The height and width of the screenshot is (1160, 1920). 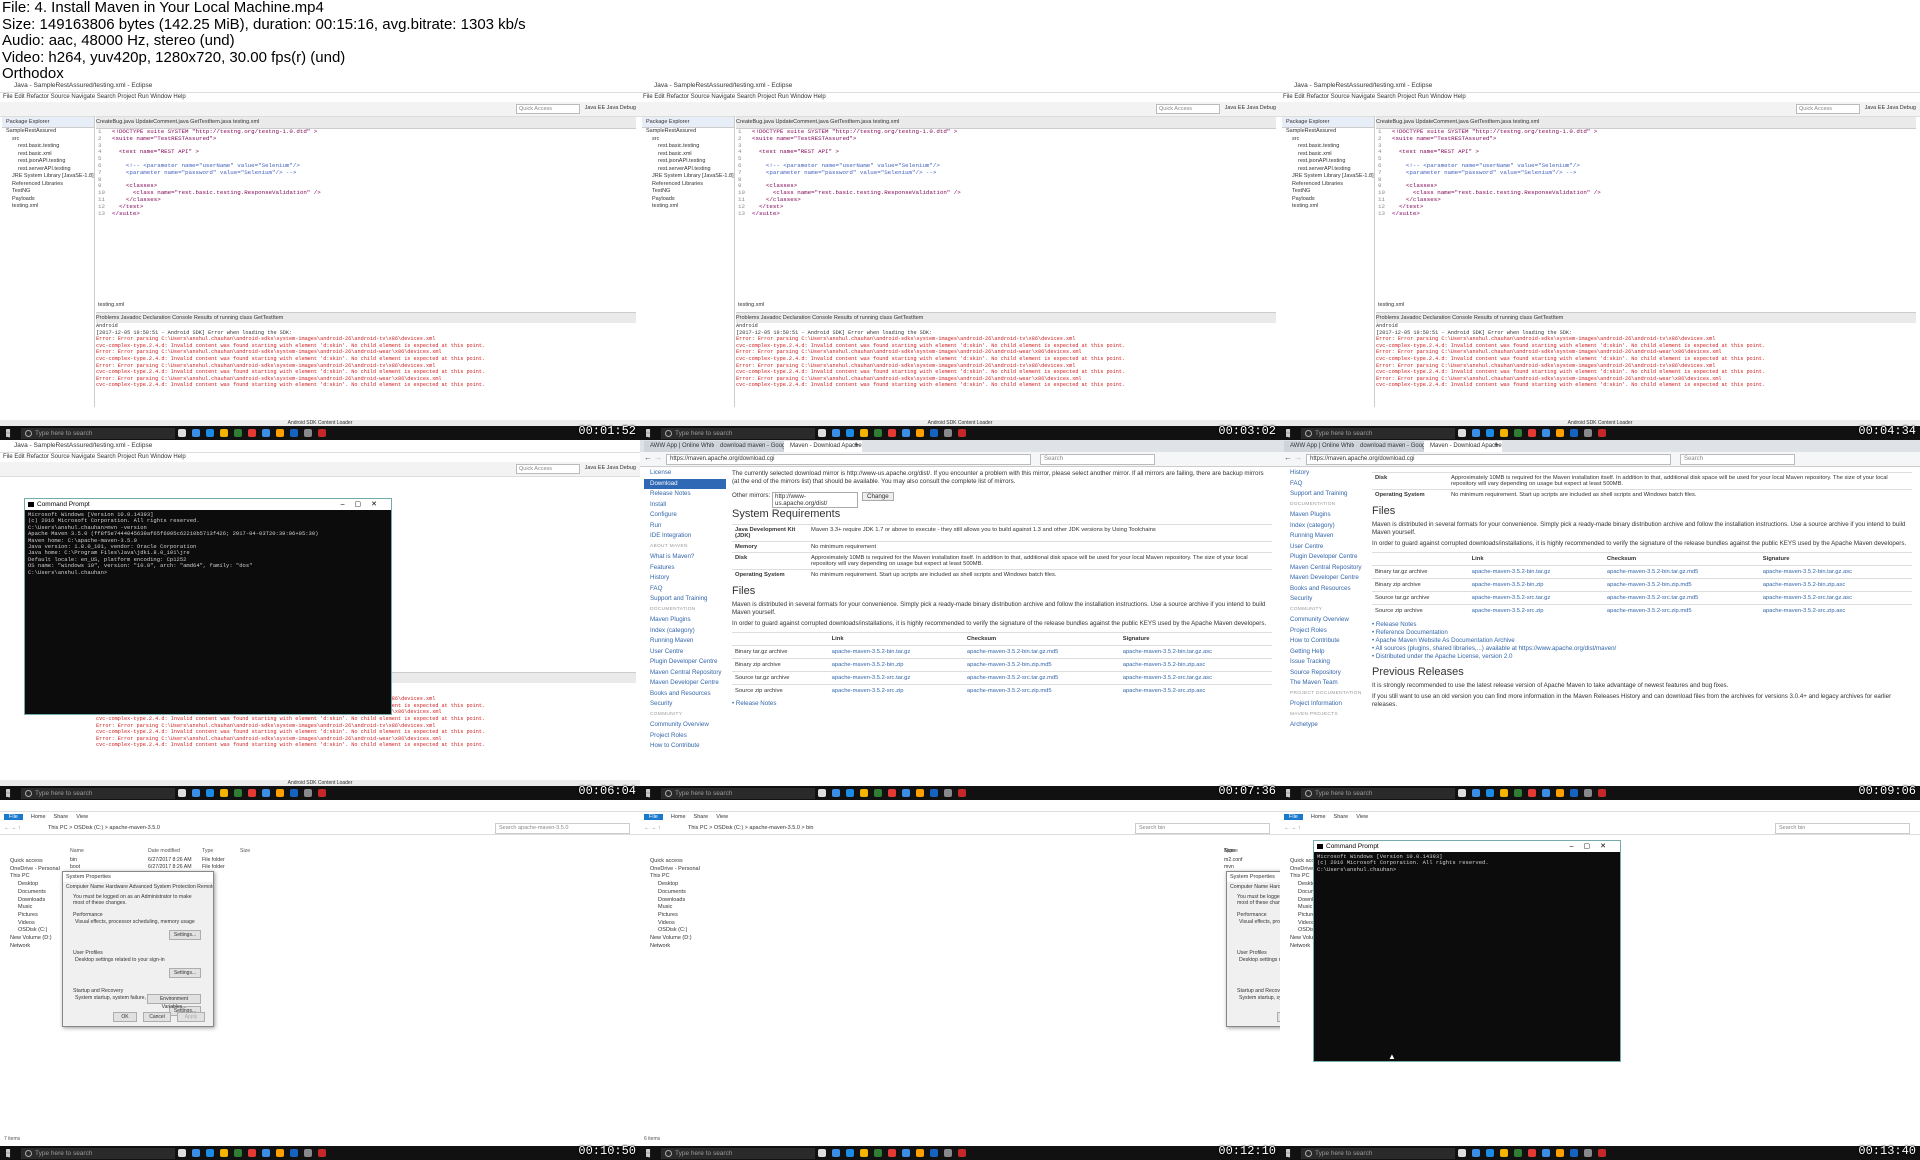 I want to click on download-link: apache-maven-3.5.2-bin.zip.md5, so click(x=1681, y=585).